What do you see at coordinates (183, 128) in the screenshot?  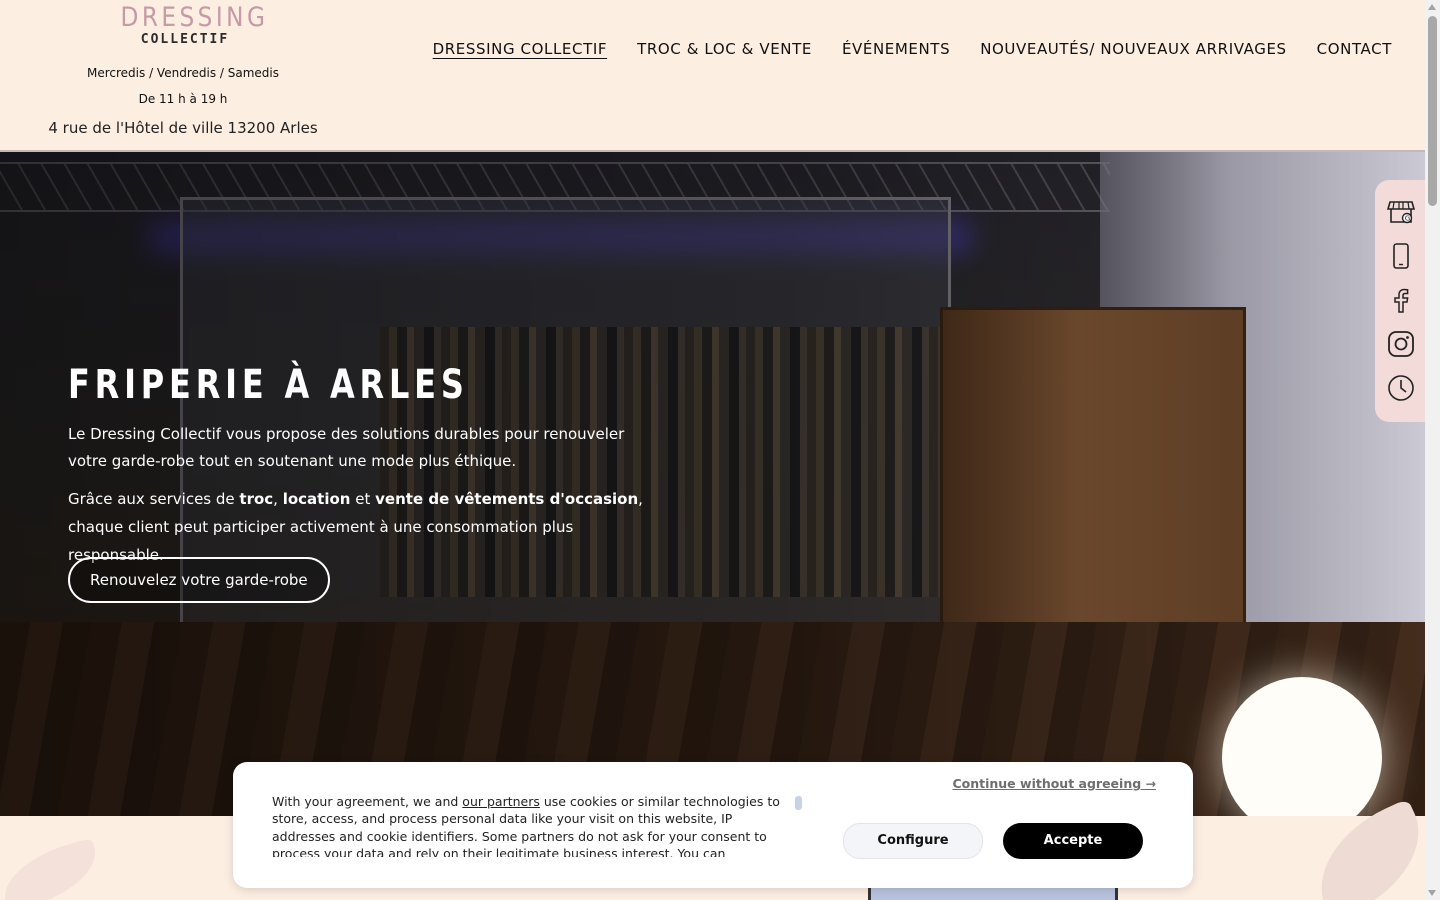 I see `shop-address: 4 rue de l'Hôtel de ville 13200 Arles` at bounding box center [183, 128].